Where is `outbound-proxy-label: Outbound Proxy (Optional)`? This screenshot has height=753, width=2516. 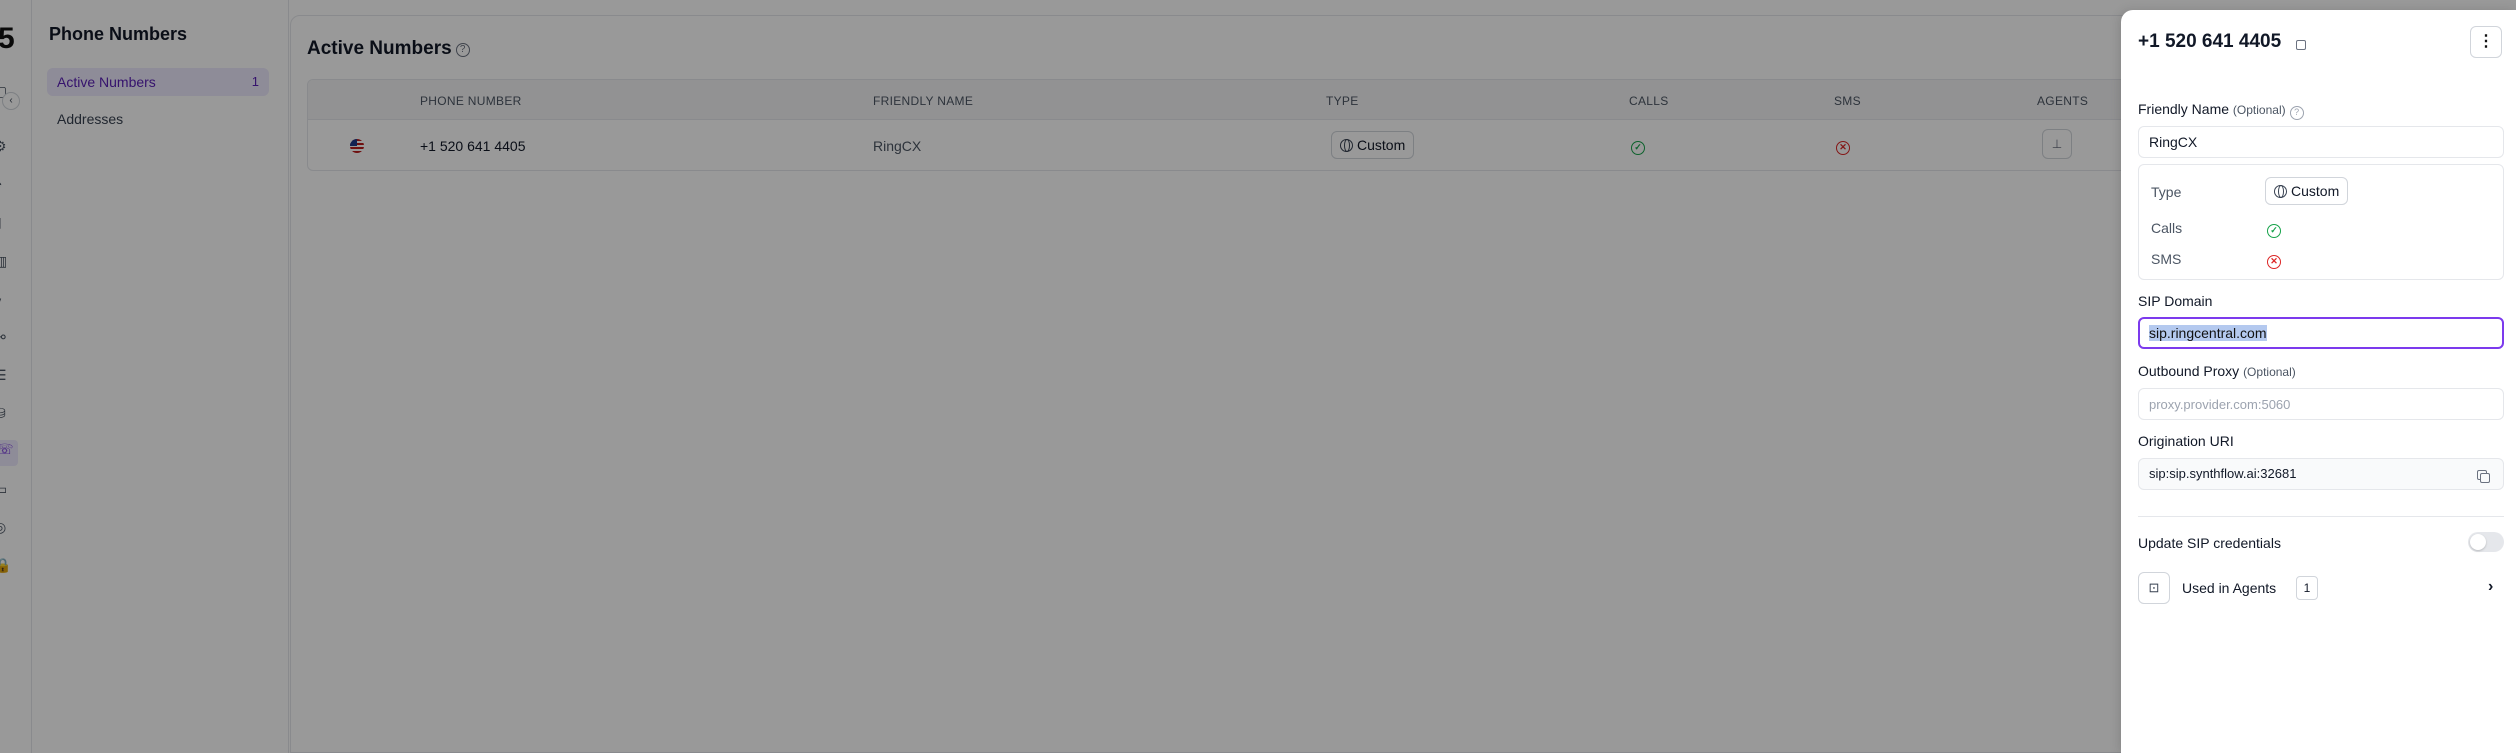
outbound-proxy-label: Outbound Proxy (Optional) is located at coordinates (2217, 371).